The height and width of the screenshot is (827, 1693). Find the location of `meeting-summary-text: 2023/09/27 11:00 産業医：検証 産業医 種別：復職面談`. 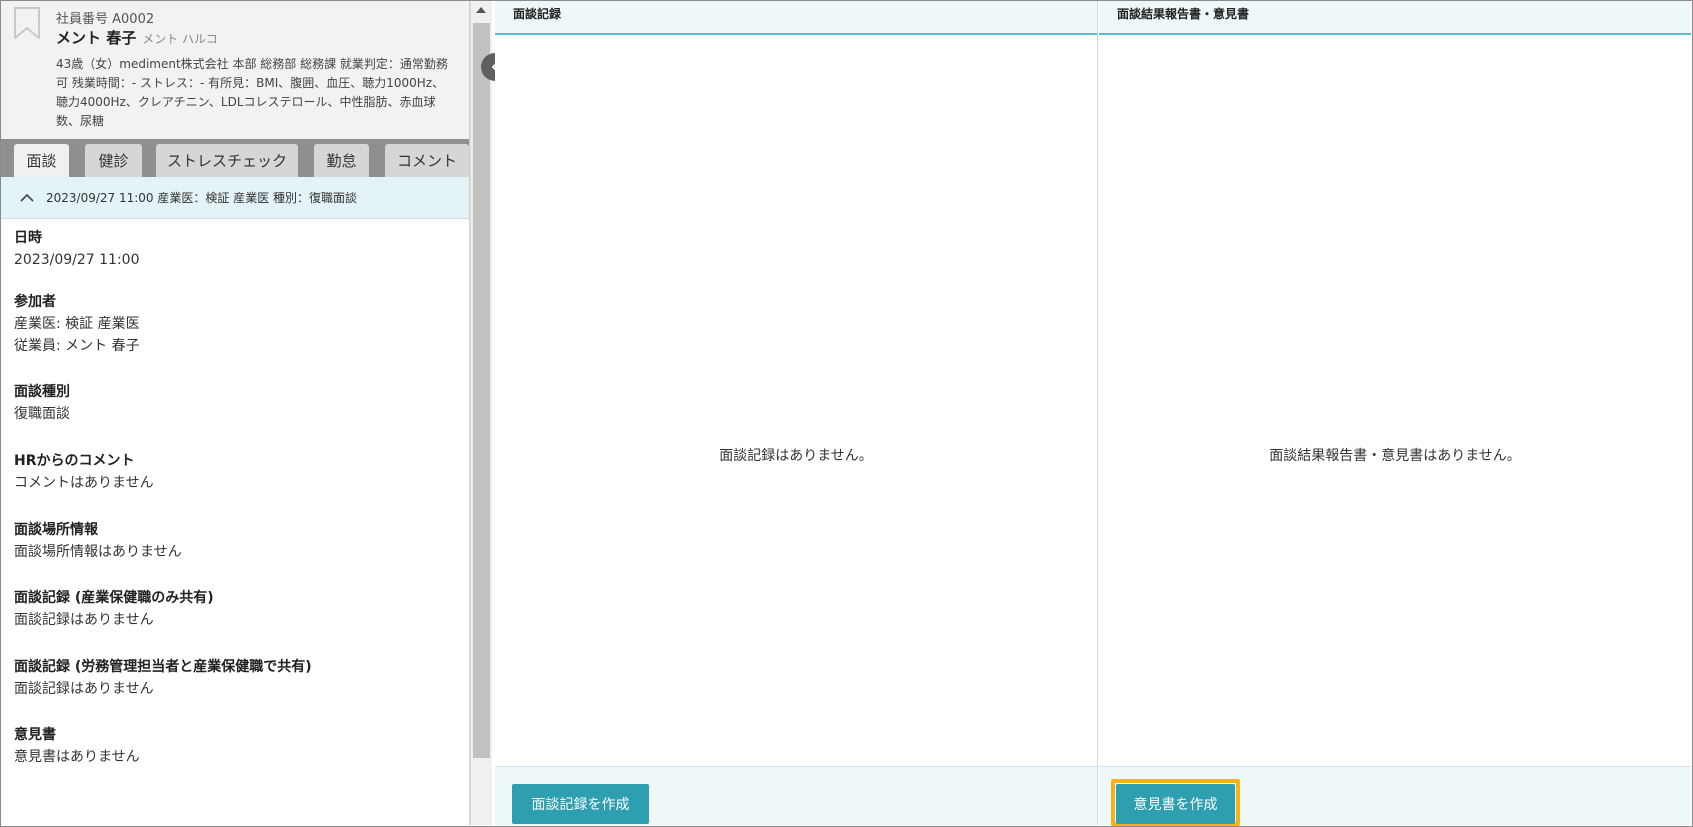

meeting-summary-text: 2023/09/27 11:00 産業医：検証 産業医 種別：復職面談 is located at coordinates (202, 198).